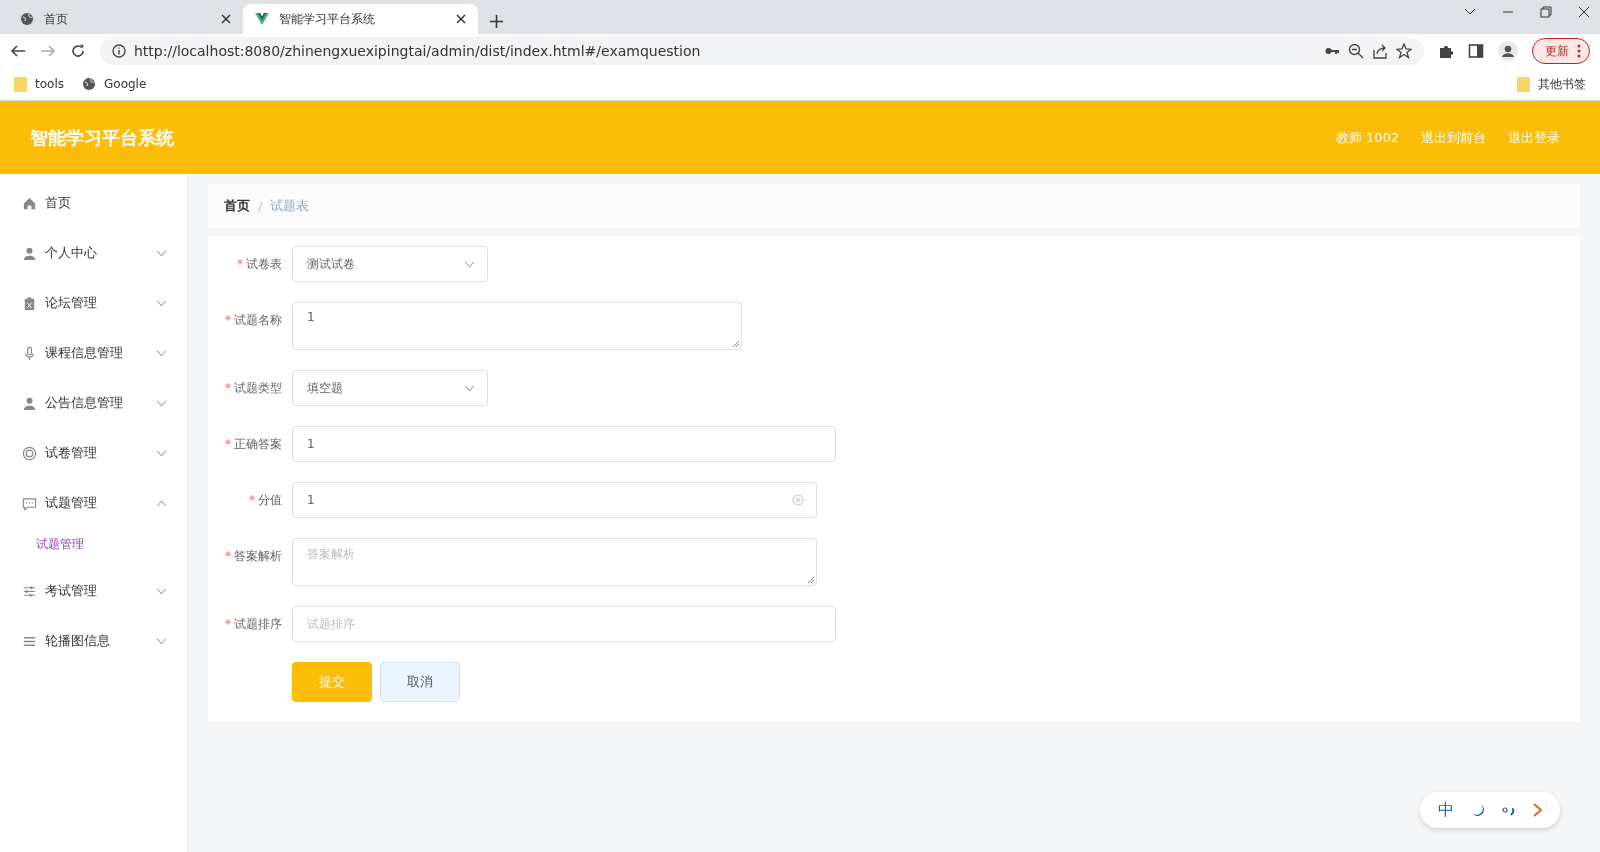  Describe the element at coordinates (253, 556) in the screenshot. I see `field-label: * 答案解析` at that location.